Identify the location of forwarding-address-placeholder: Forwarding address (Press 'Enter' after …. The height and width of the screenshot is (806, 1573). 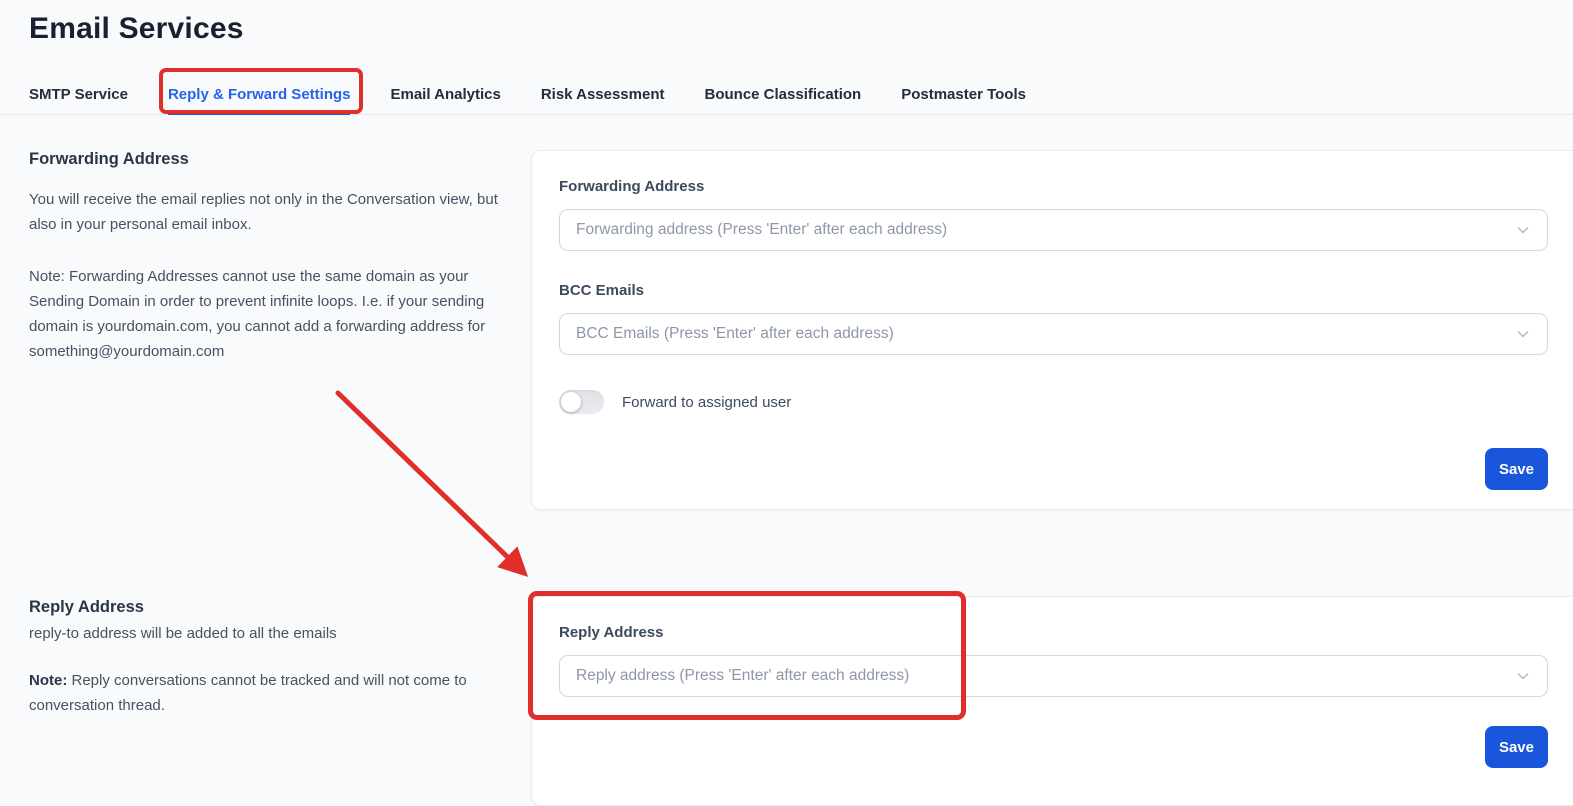
(762, 229).